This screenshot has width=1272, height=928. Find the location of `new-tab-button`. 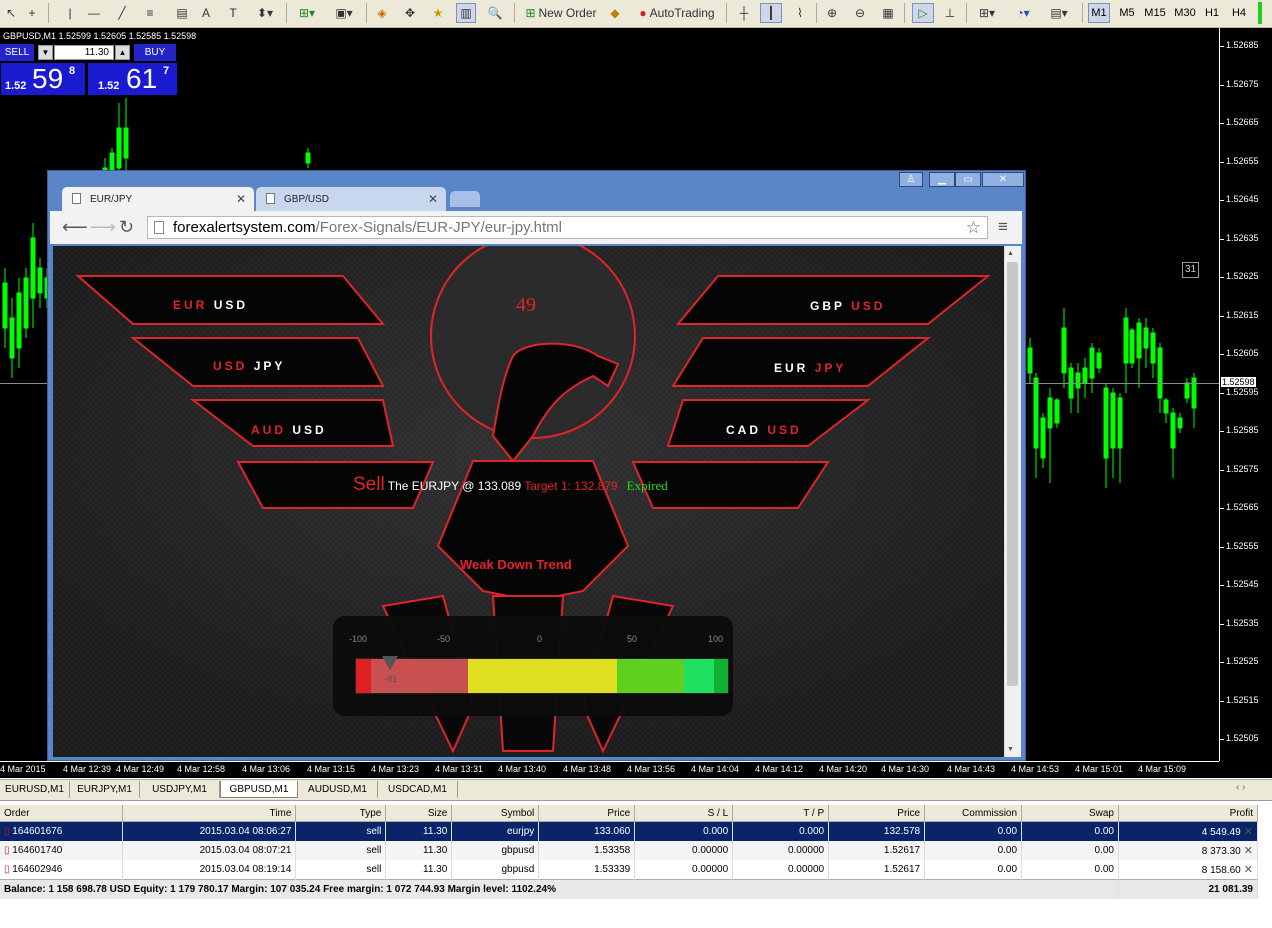

new-tab-button is located at coordinates (465, 199).